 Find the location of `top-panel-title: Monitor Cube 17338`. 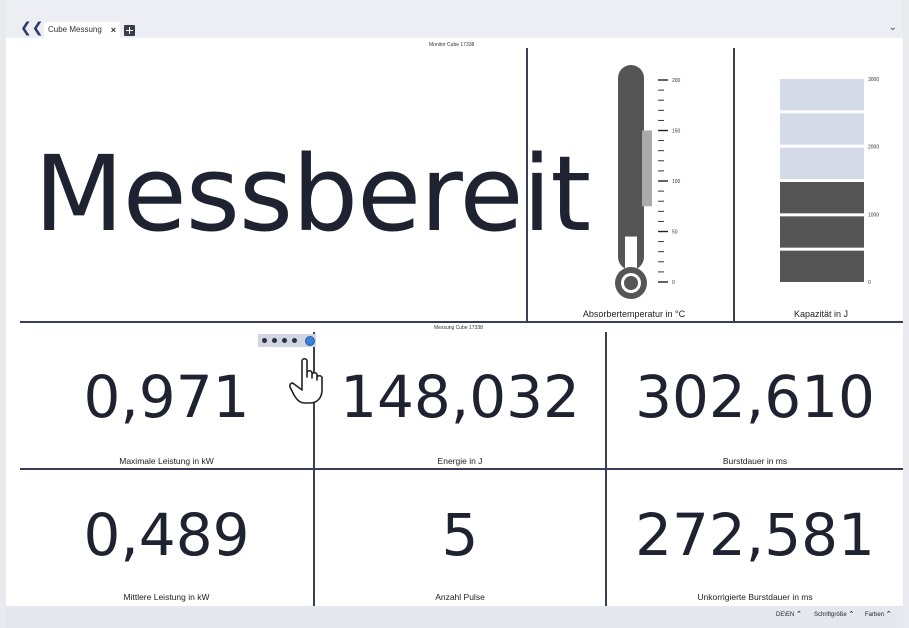

top-panel-title: Monitor Cube 17338 is located at coordinates (452, 45).